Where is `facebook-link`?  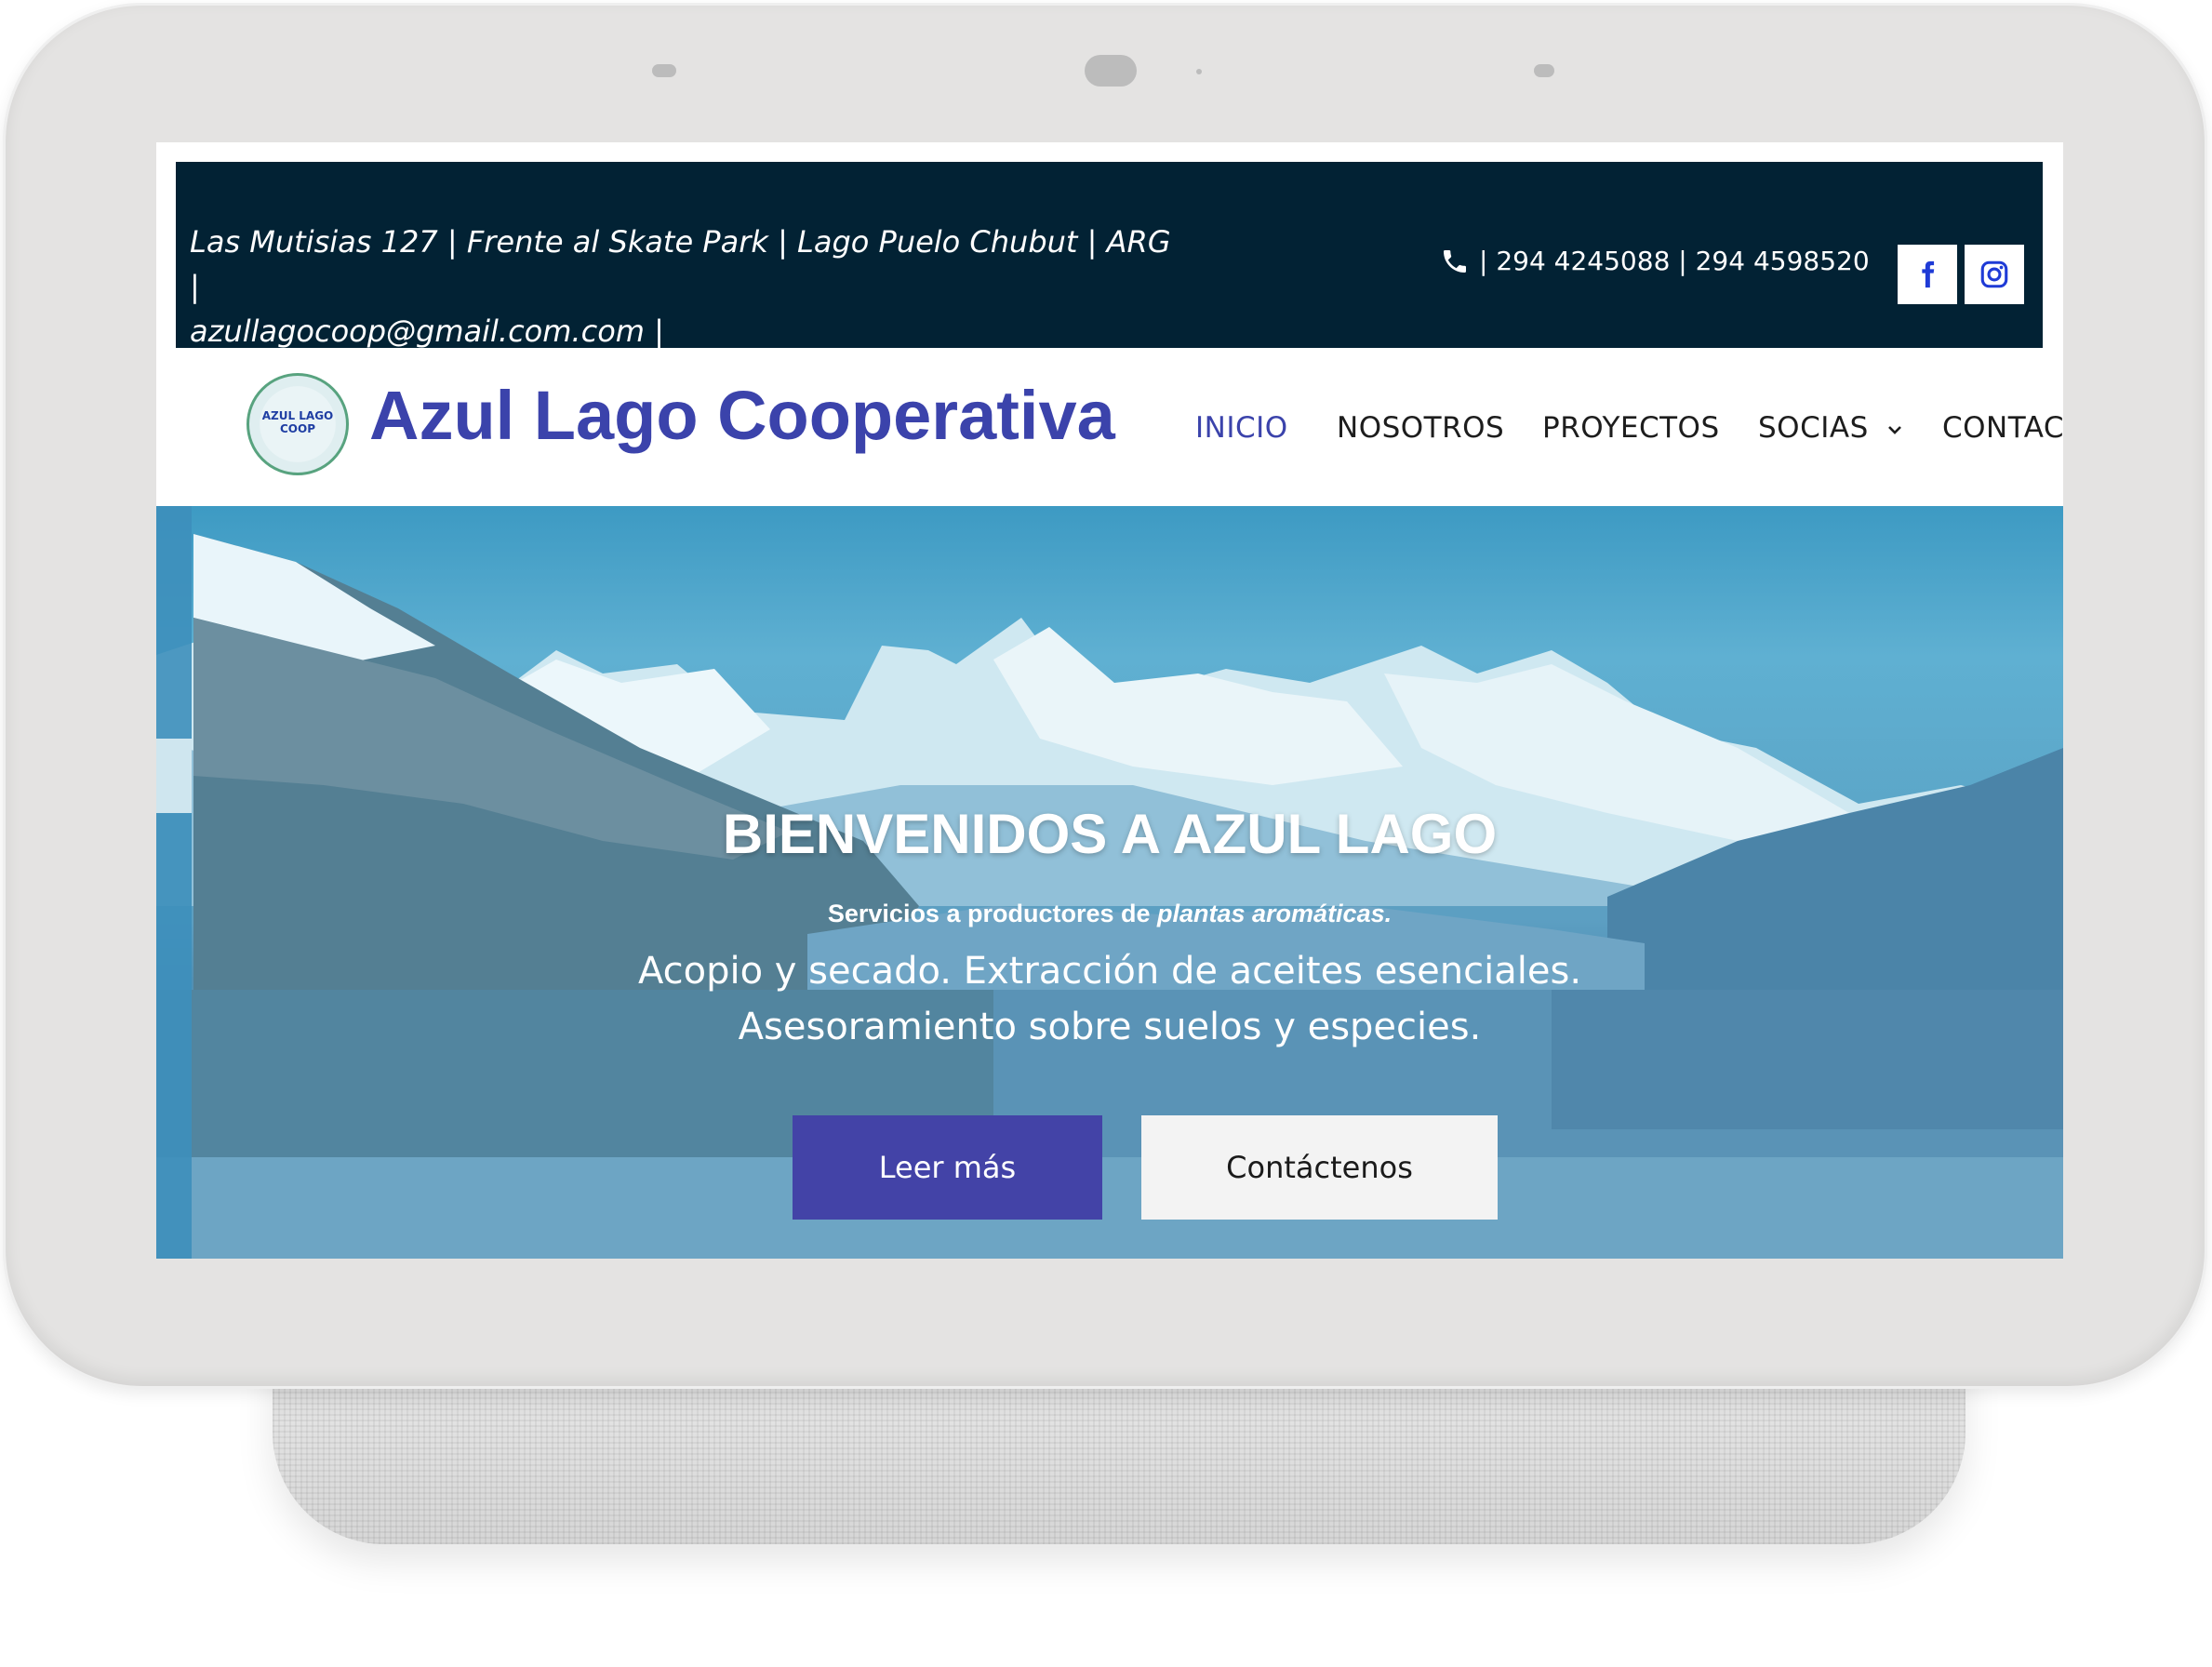 facebook-link is located at coordinates (1928, 274).